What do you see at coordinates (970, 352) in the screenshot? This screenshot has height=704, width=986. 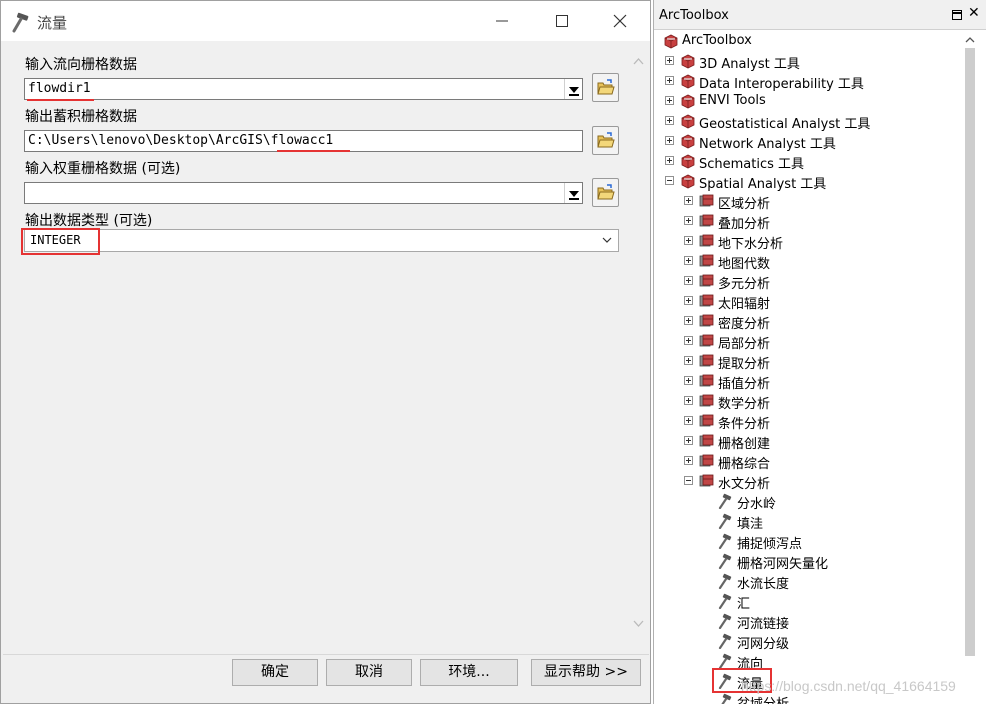 I see `scroll-thumb` at bounding box center [970, 352].